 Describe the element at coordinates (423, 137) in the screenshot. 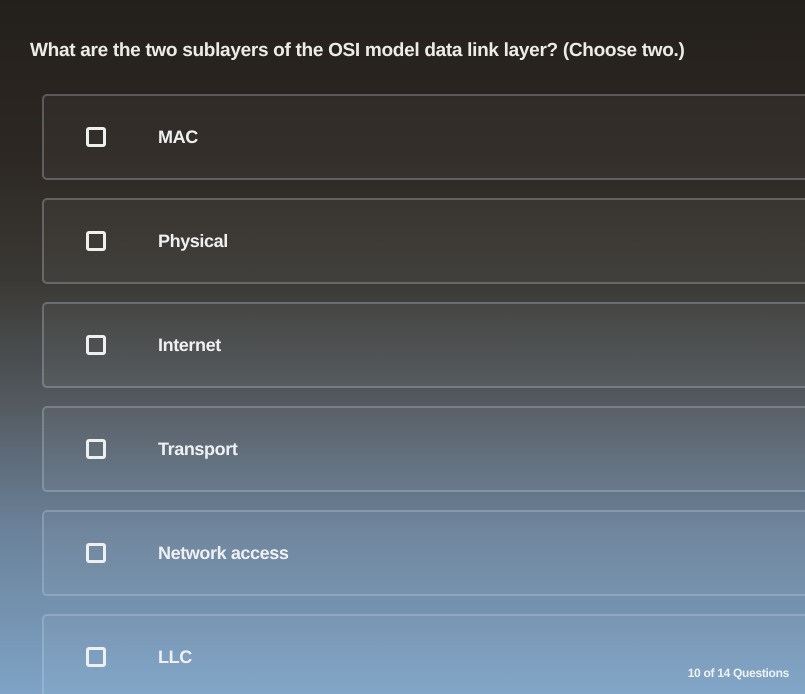

I see `option-card: MAC` at that location.